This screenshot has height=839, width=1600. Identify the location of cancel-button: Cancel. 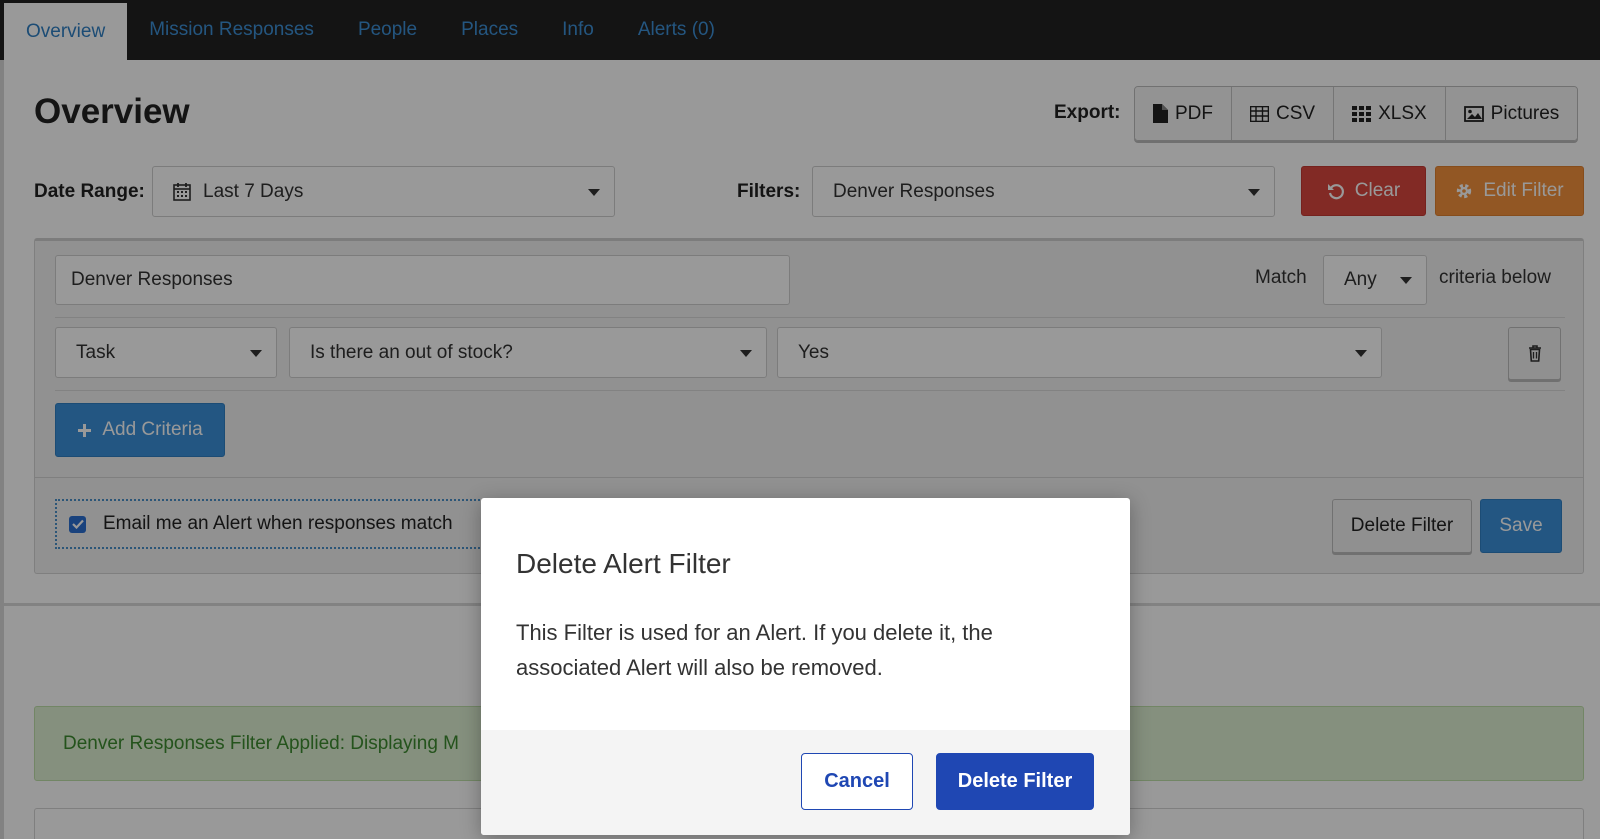
(857, 781).